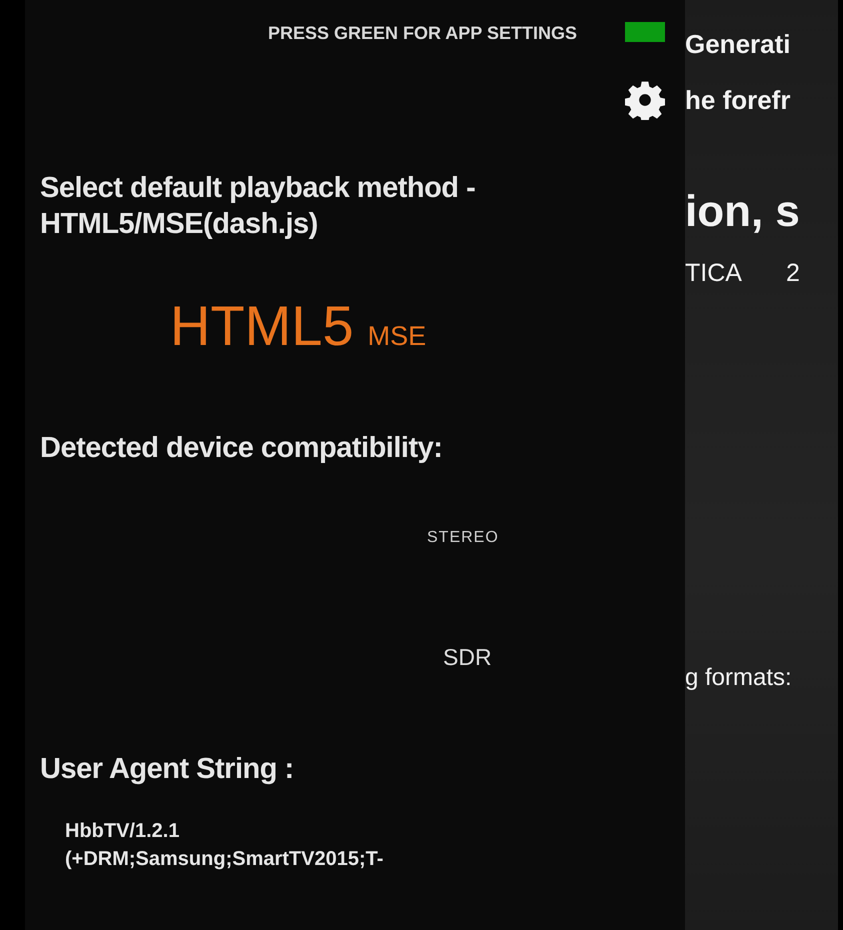 This screenshot has width=843, height=930. I want to click on user-agent-text: HbbTV/1.2.1, so click(122, 831).